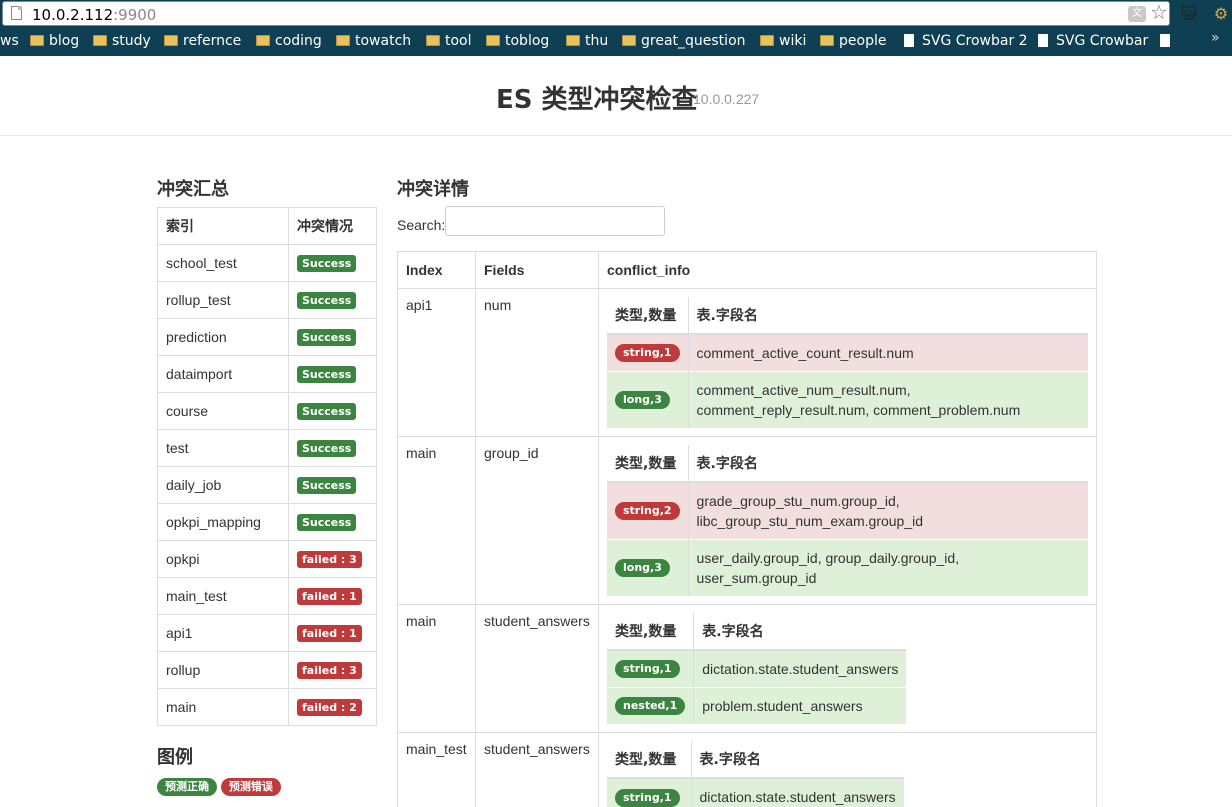 This screenshot has height=807, width=1232. I want to click on legend-correct-badge: 预测正确, so click(187, 787).